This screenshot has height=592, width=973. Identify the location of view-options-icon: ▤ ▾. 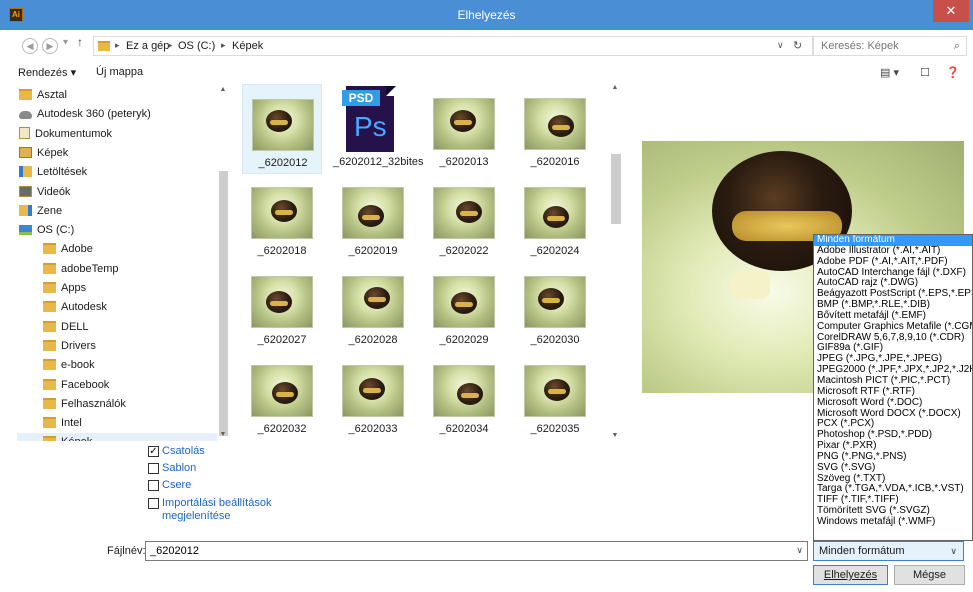
(889, 72).